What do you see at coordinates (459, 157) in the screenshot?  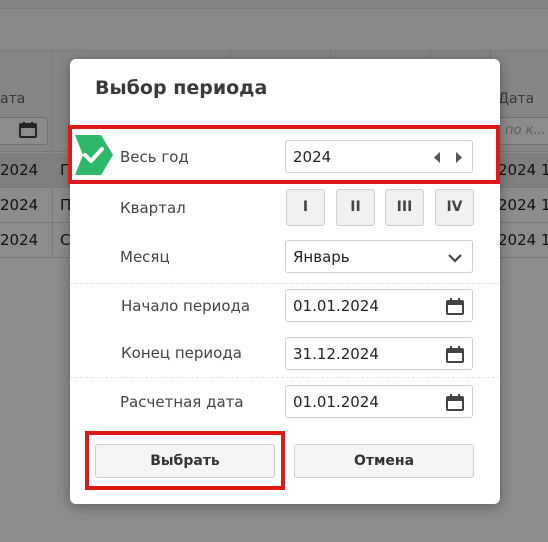 I see `triangle-right-icon` at bounding box center [459, 157].